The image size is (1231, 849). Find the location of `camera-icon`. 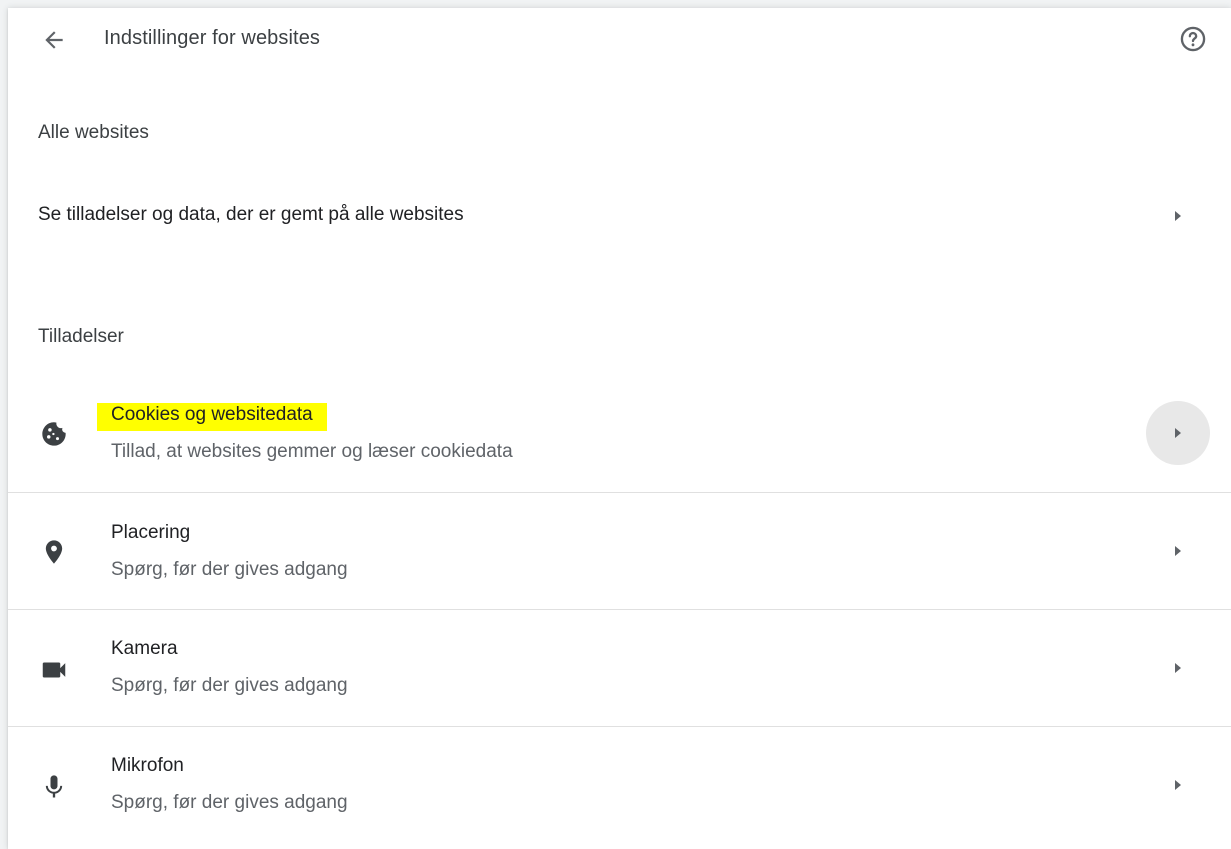

camera-icon is located at coordinates (54, 670).